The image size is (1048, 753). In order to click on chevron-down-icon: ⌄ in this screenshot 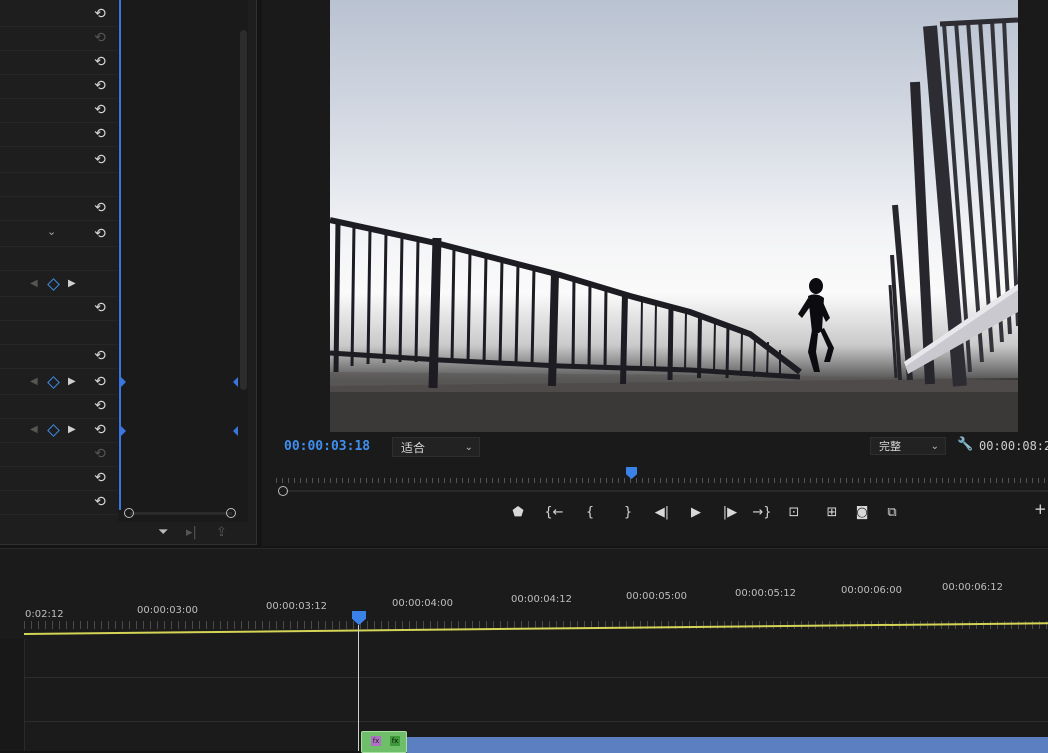, I will do `click(51, 231)`.